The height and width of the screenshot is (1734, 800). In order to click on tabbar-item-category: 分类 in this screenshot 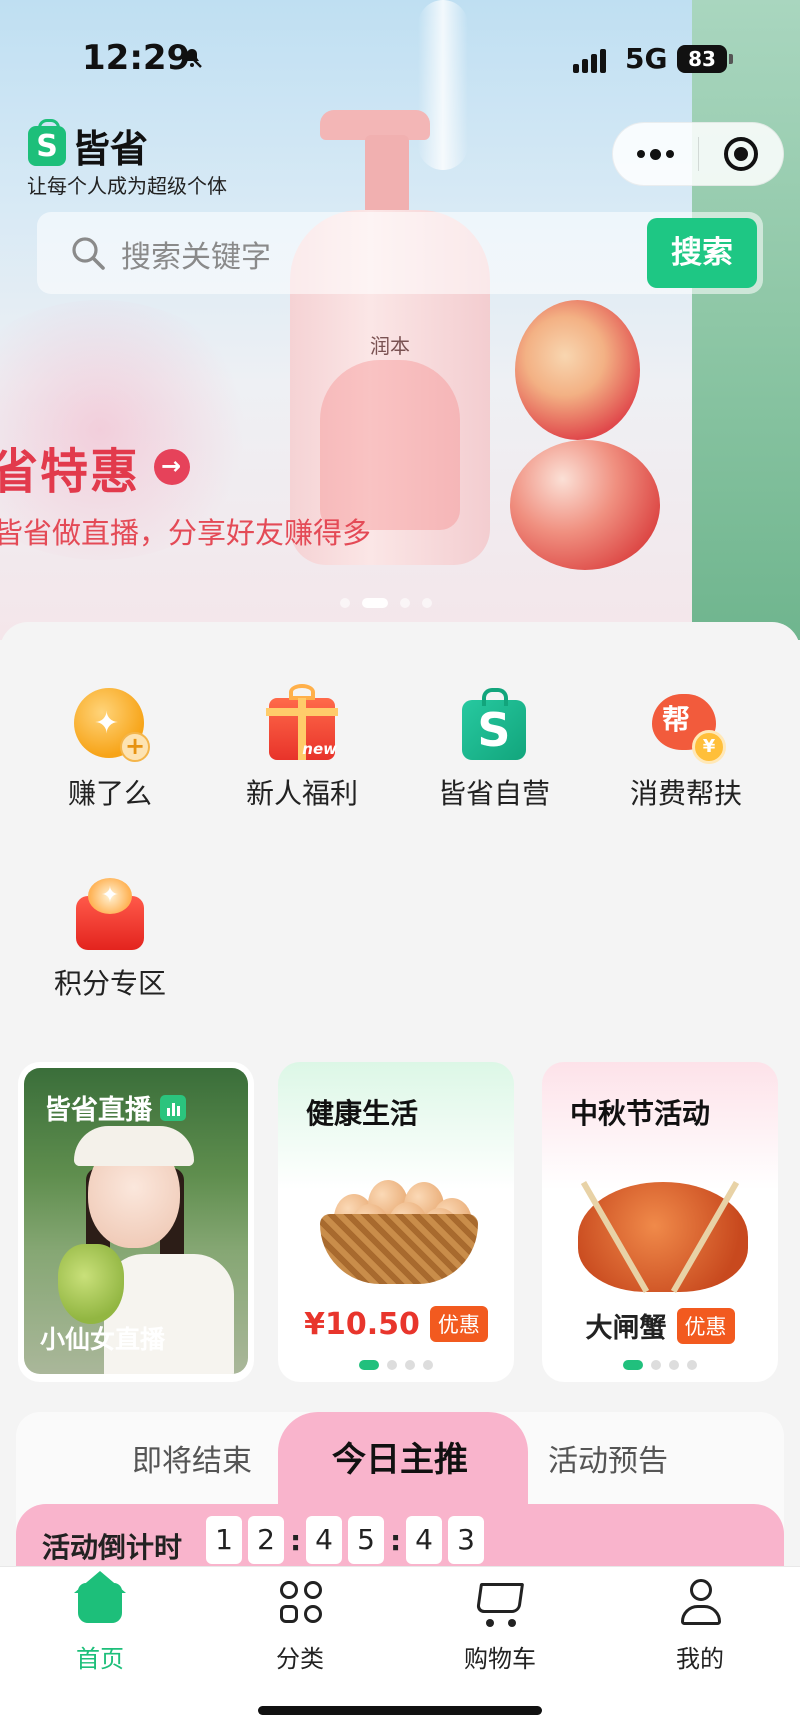, I will do `click(300, 1625)`.